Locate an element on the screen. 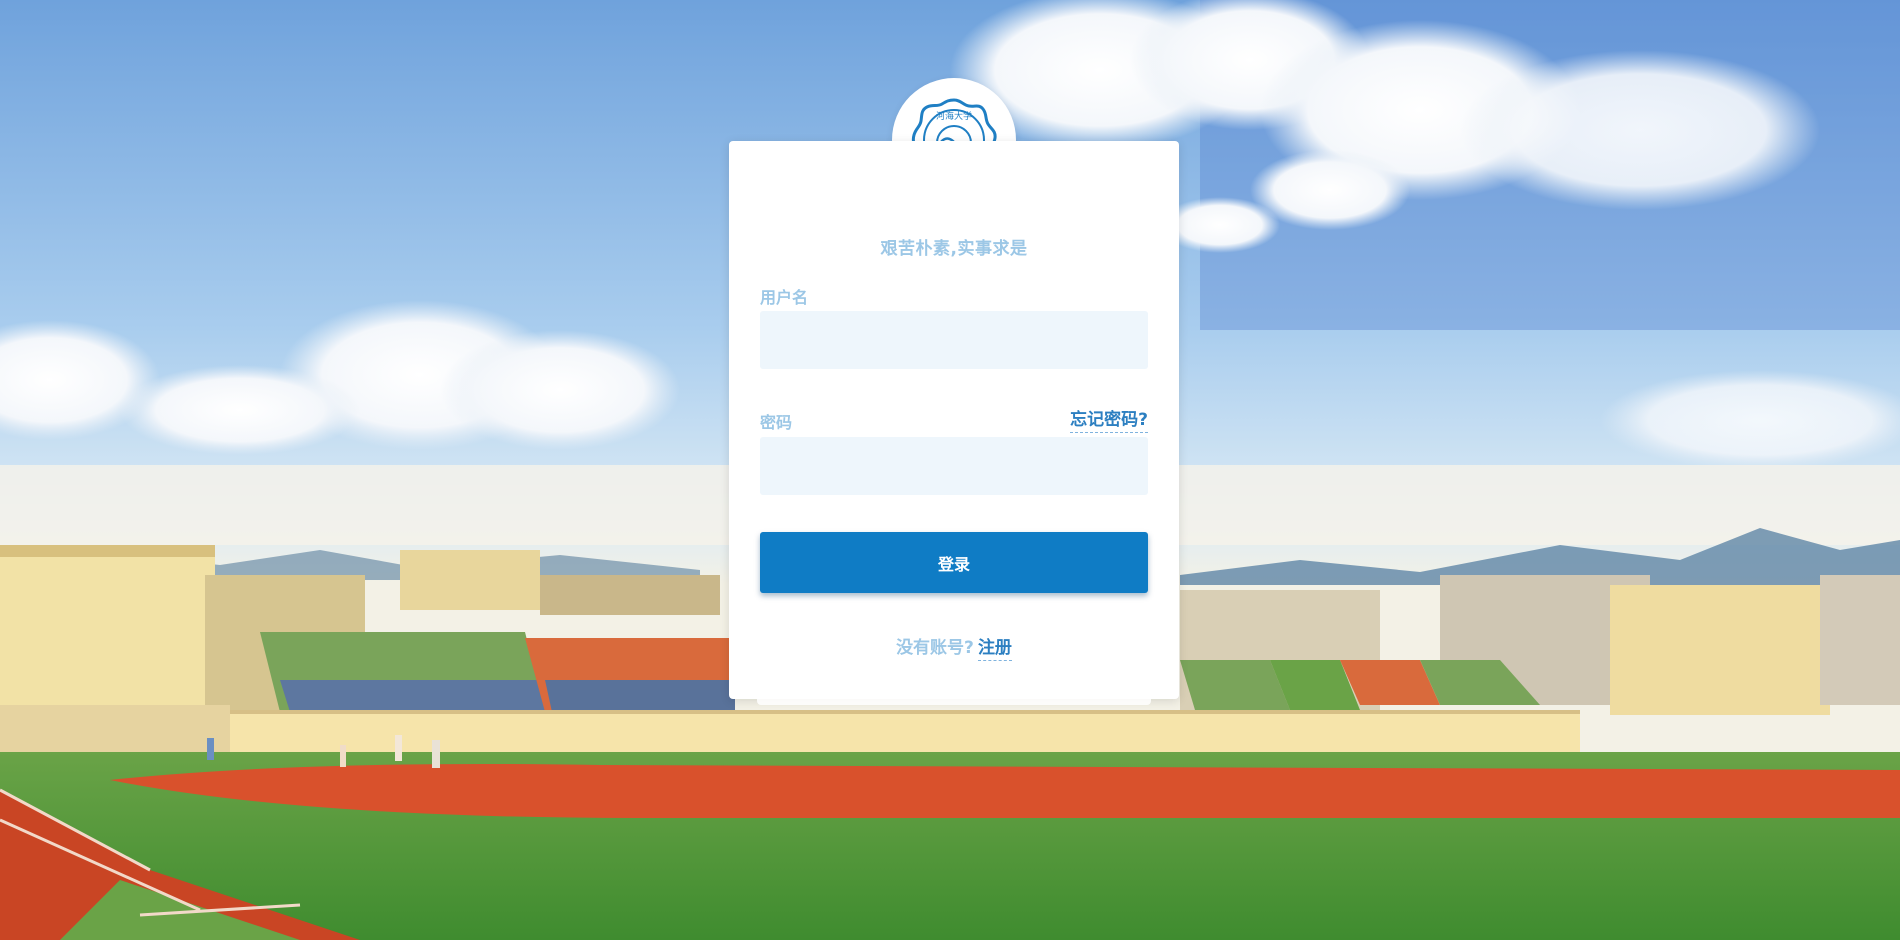 The height and width of the screenshot is (940, 1900). svg-text: 河海大学 is located at coordinates (954, 116).